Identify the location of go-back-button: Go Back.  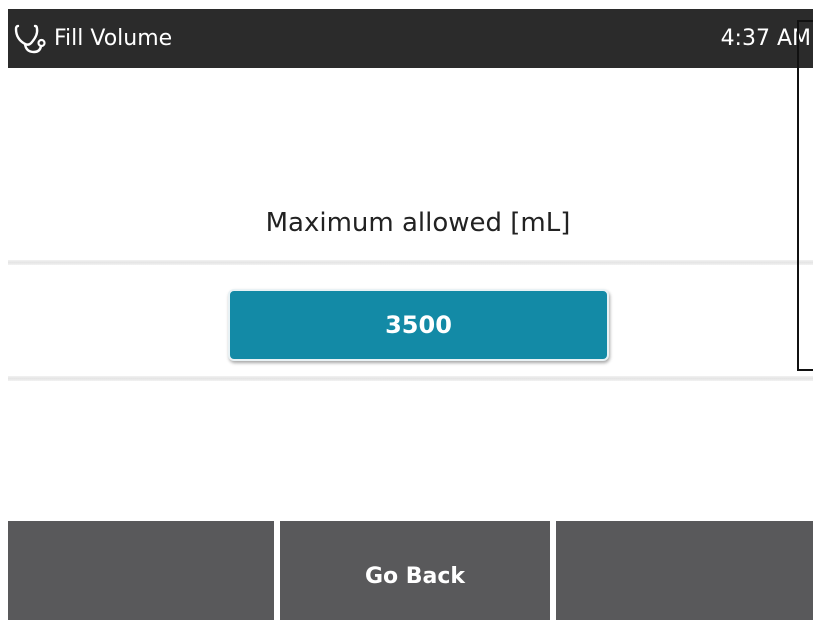
(415, 570).